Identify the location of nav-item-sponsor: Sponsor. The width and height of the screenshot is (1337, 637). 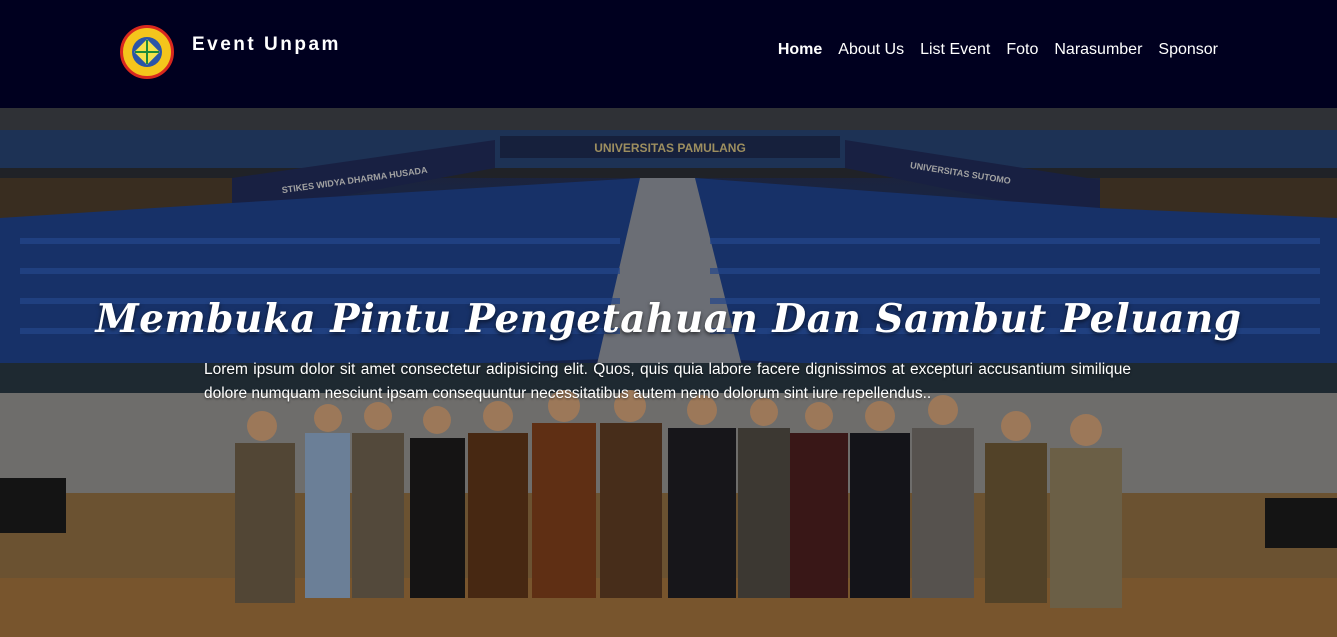
(1188, 50).